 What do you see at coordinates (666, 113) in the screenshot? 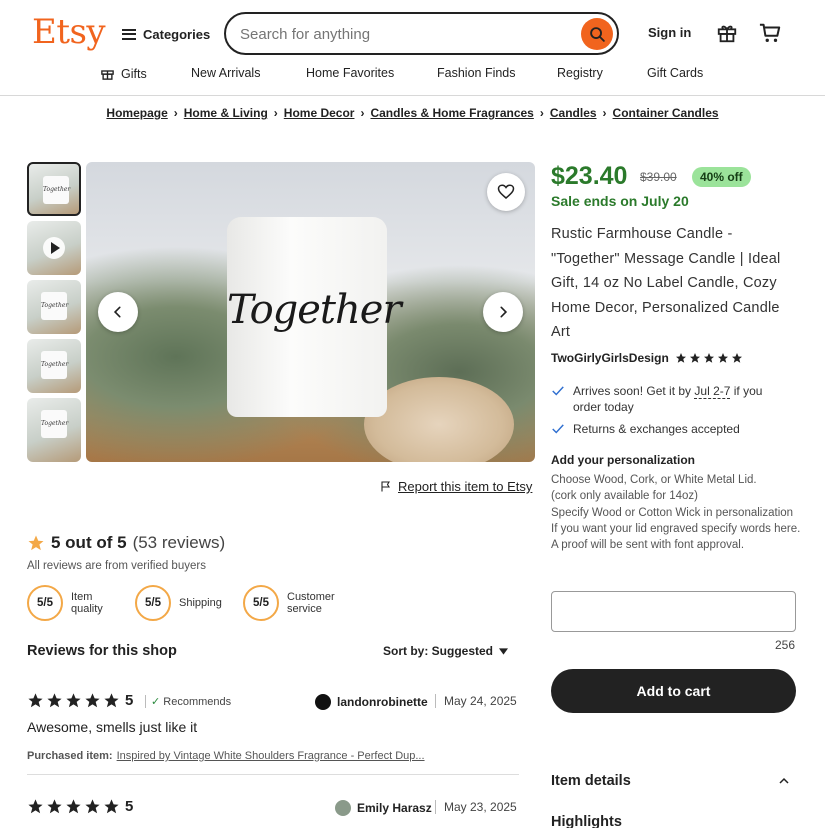
I see `breadcrumb-container-candles: Container Candles` at bounding box center [666, 113].